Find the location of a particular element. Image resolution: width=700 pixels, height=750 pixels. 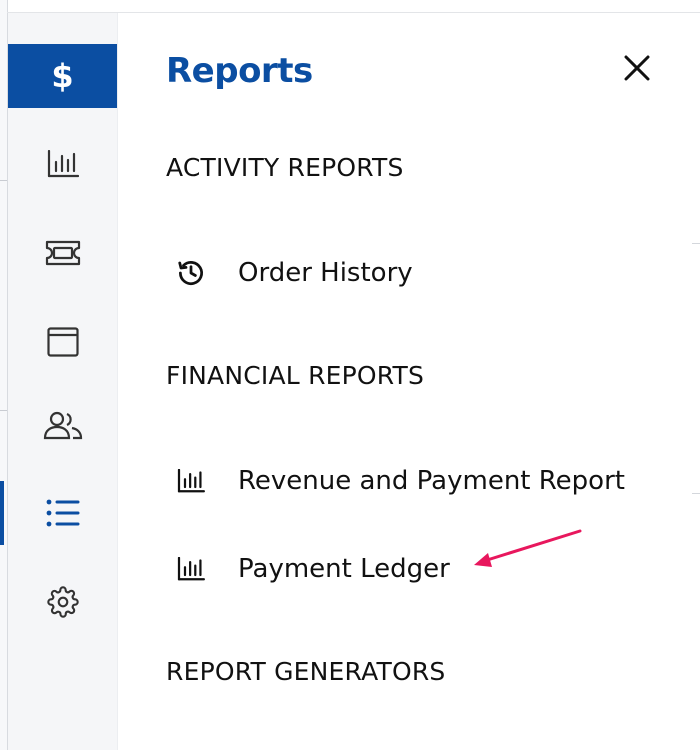

section-header-report-generators: REPORT GENERATORS is located at coordinates (306, 671).